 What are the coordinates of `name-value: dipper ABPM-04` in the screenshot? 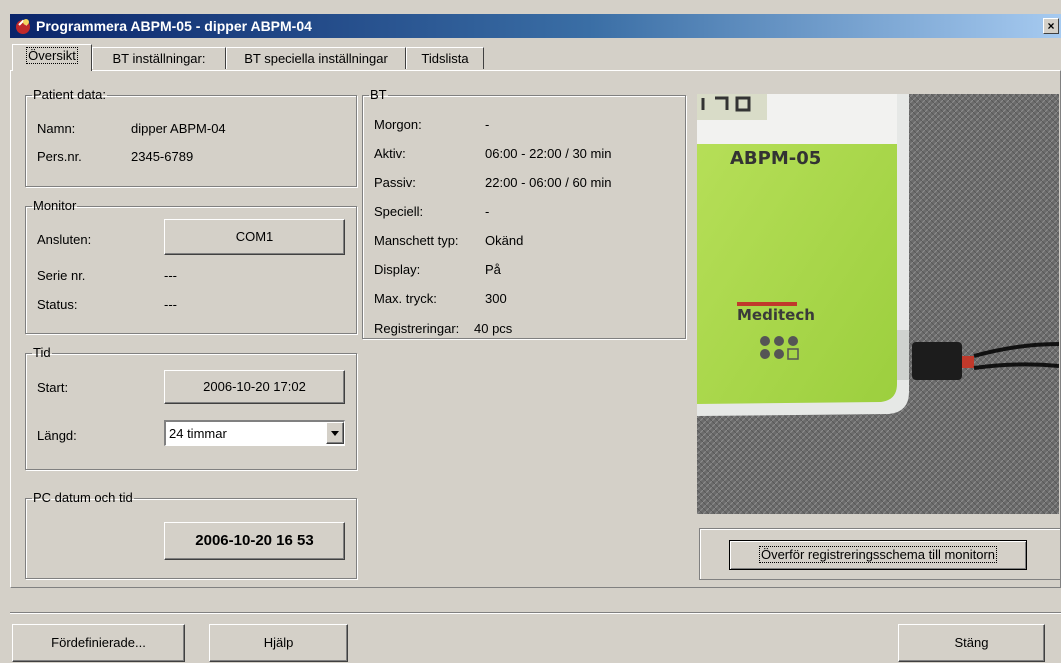 It's located at (178, 128).